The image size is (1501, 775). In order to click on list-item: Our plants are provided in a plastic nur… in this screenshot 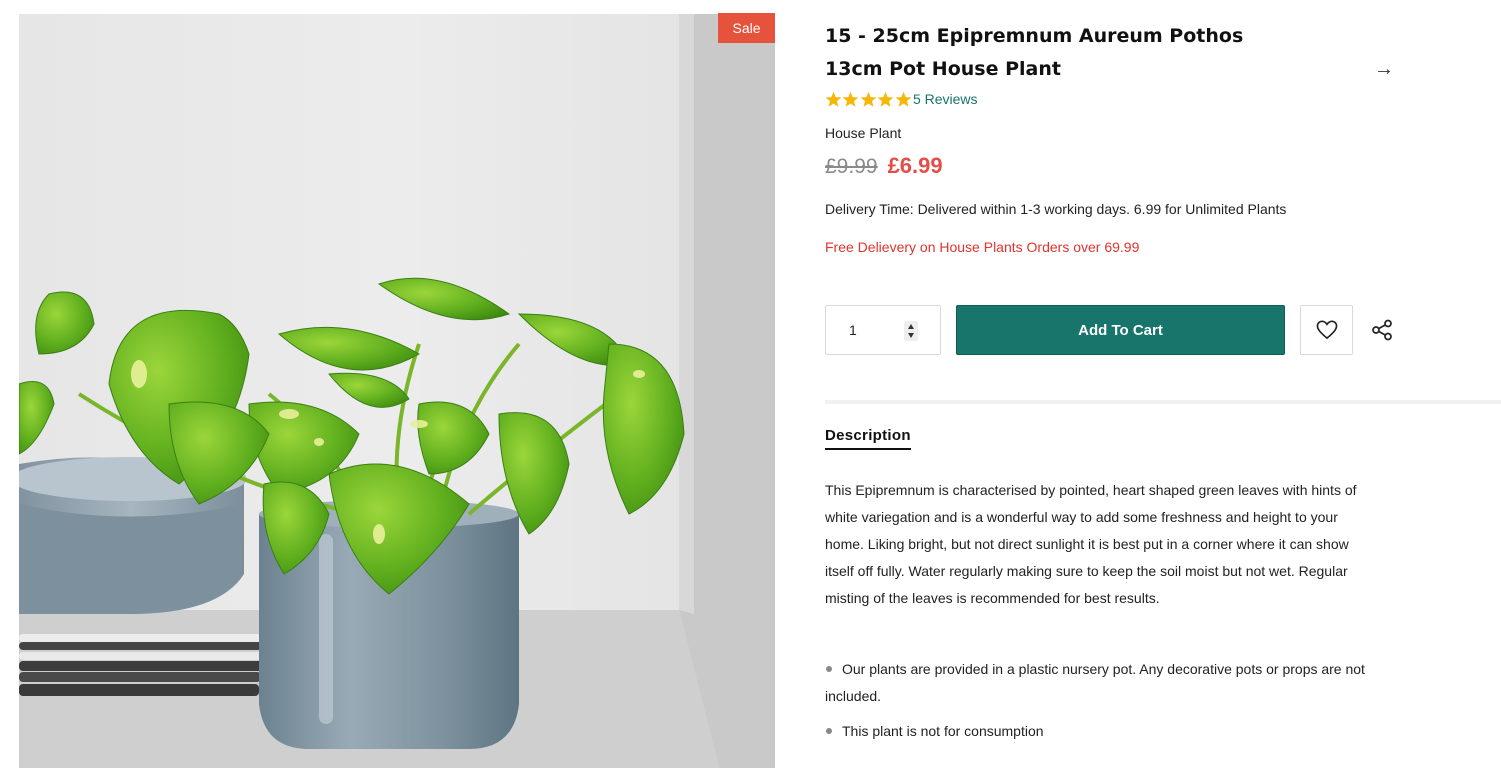, I will do `click(1115, 683)`.